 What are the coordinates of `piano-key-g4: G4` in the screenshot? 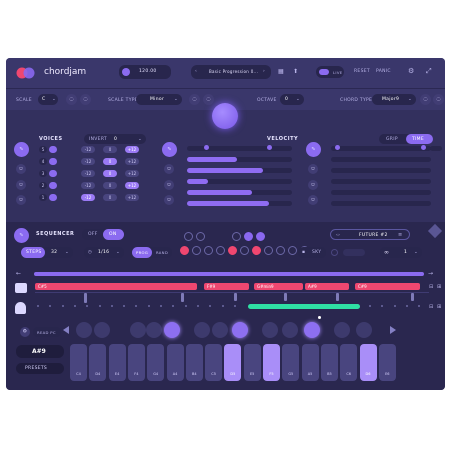 It's located at (156, 362).